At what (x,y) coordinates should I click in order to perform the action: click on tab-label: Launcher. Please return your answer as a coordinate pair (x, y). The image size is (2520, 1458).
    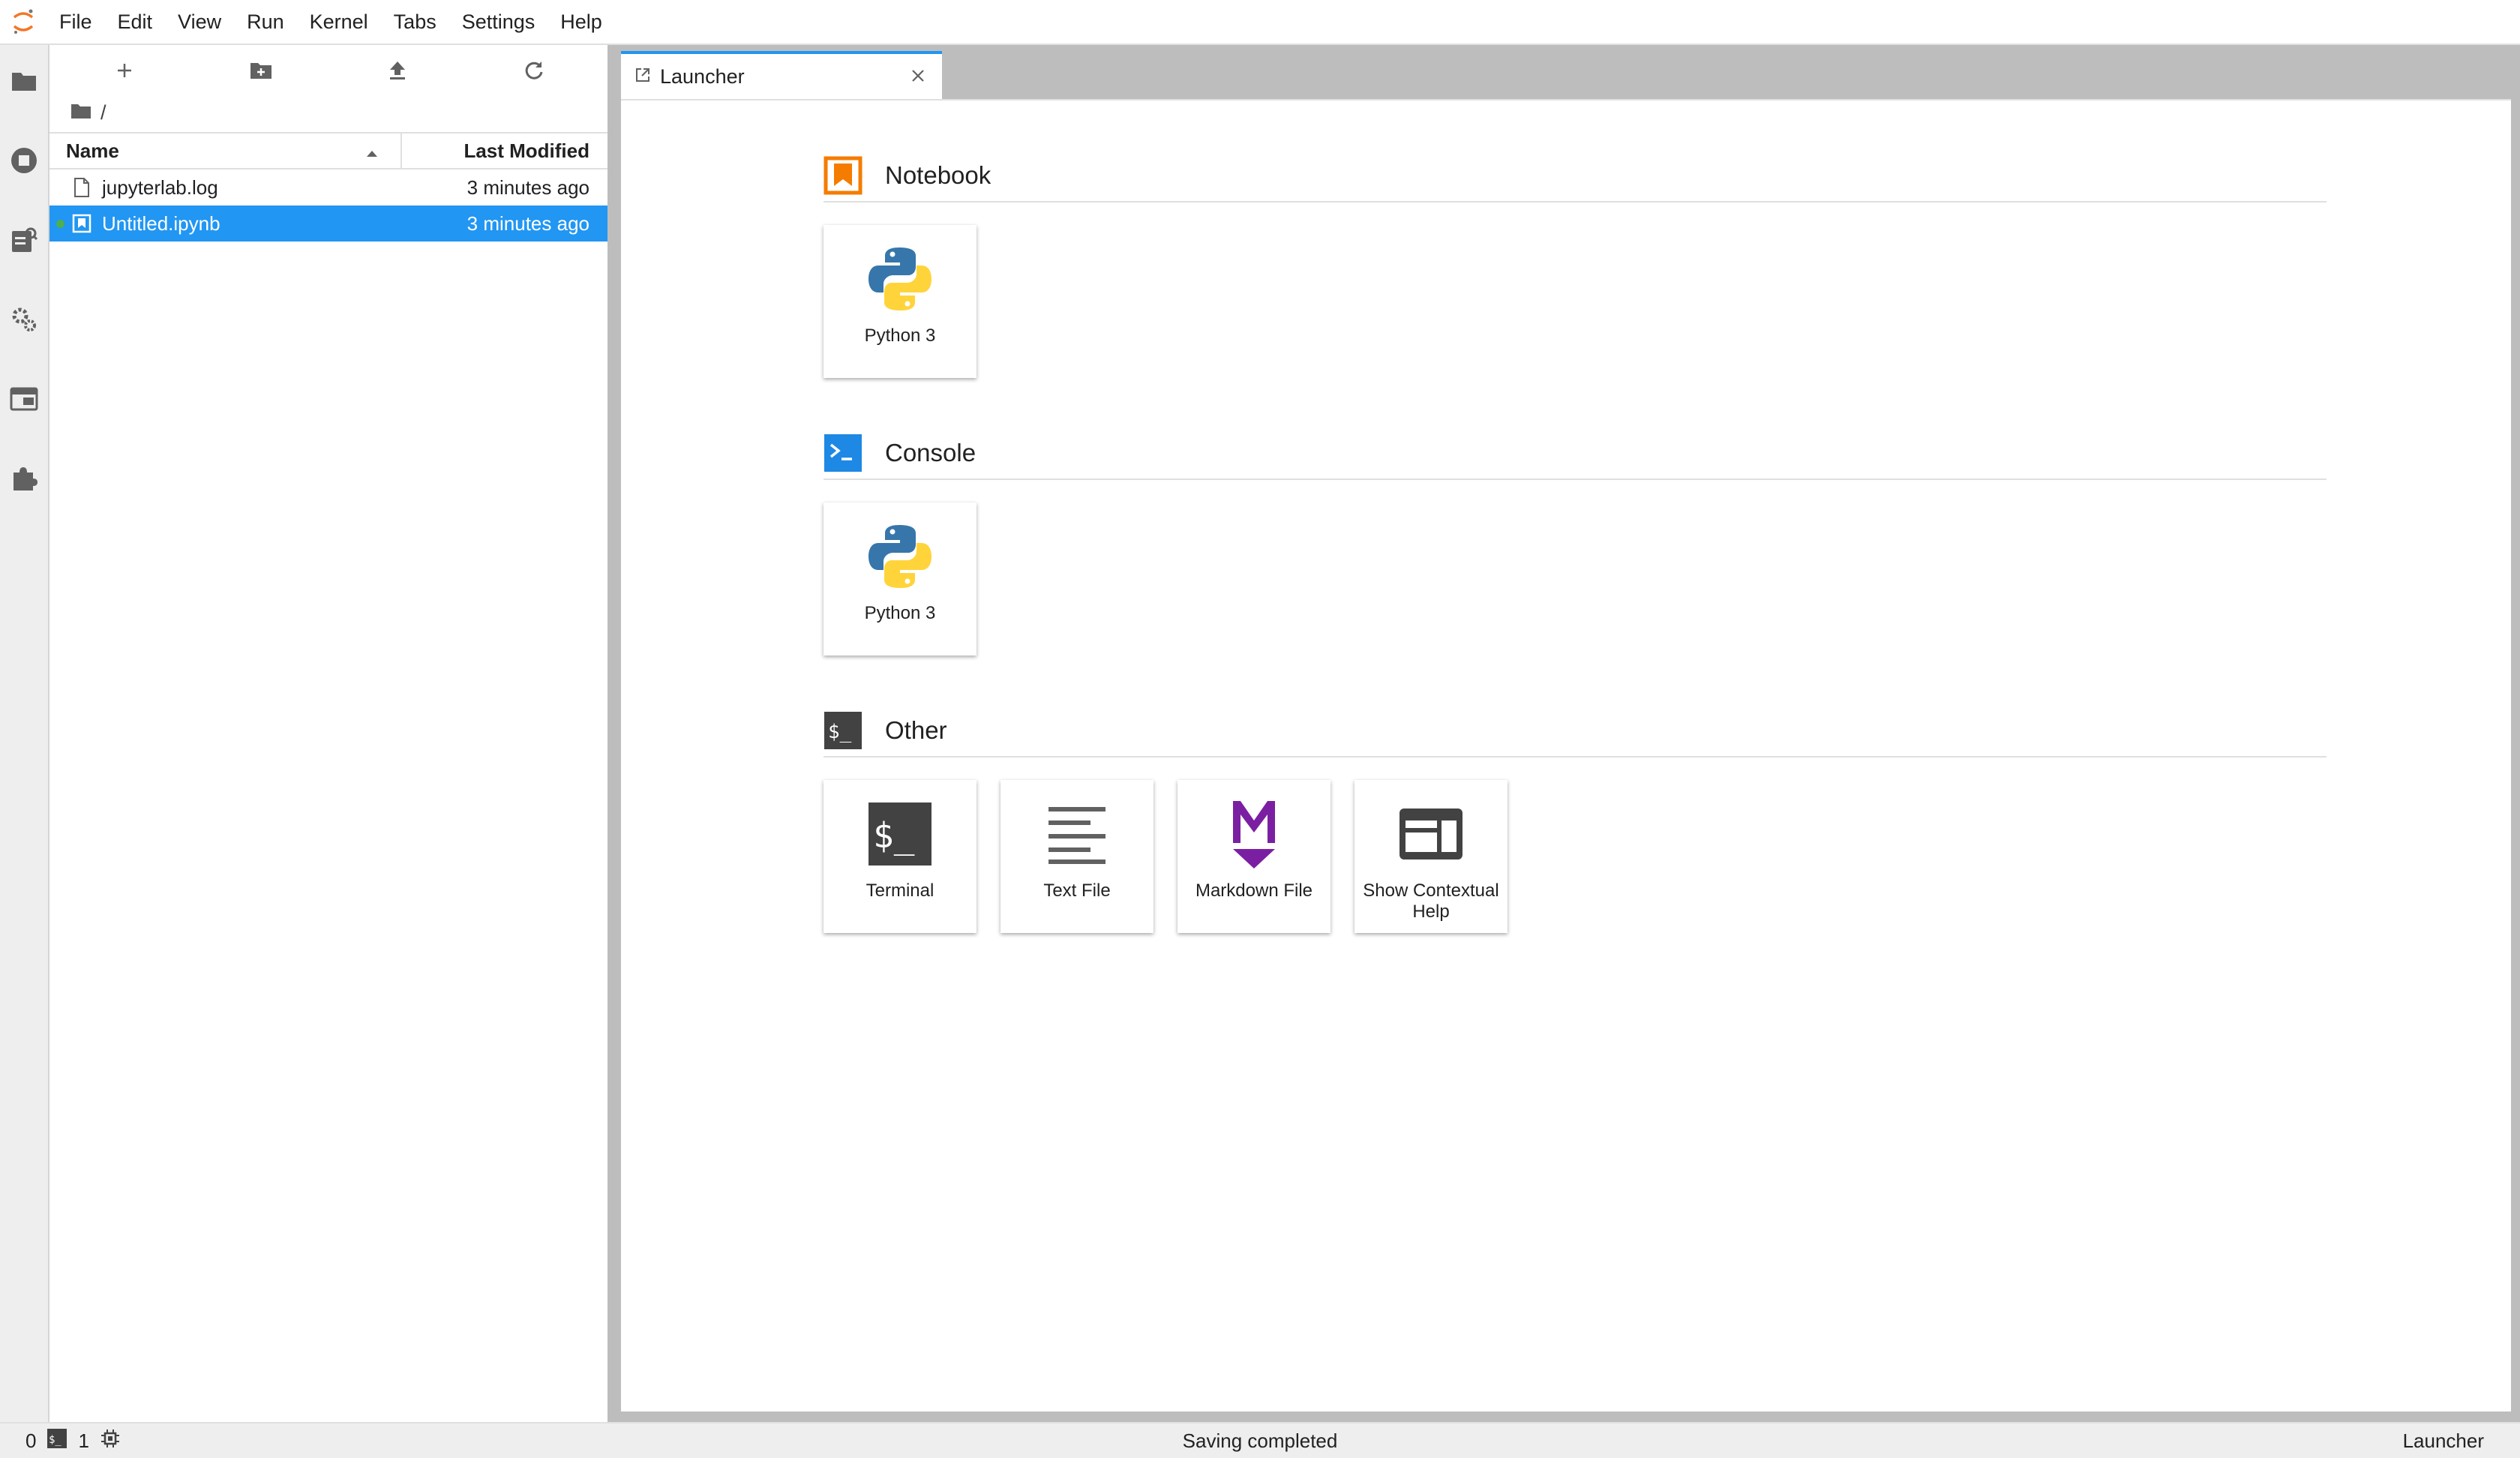
    Looking at the image, I should click on (702, 76).